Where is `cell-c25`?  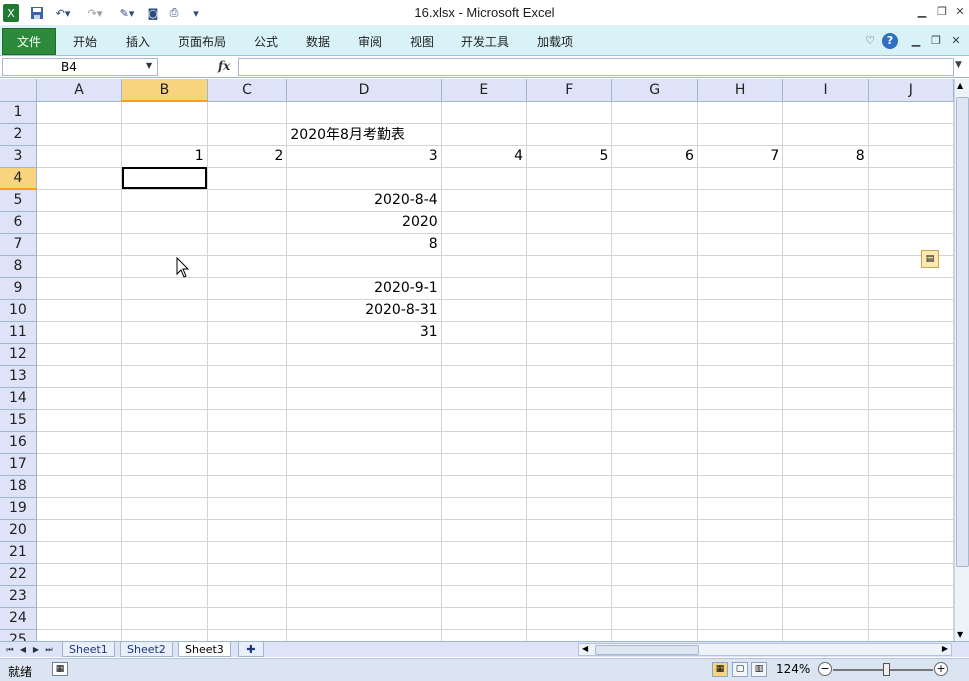
cell-c25 is located at coordinates (247, 635).